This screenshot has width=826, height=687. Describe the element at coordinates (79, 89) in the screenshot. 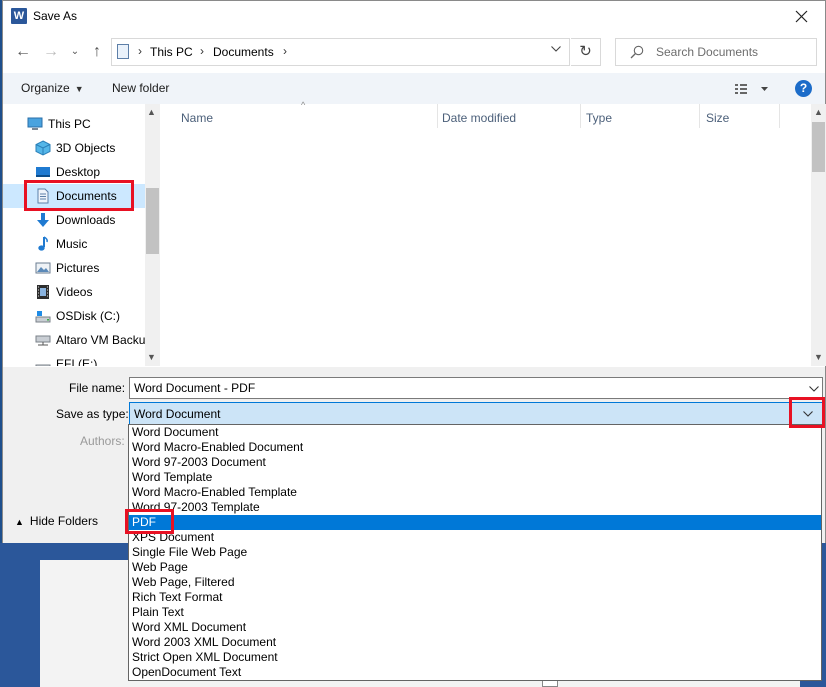

I see `caret-down-icon: ▼` at that location.